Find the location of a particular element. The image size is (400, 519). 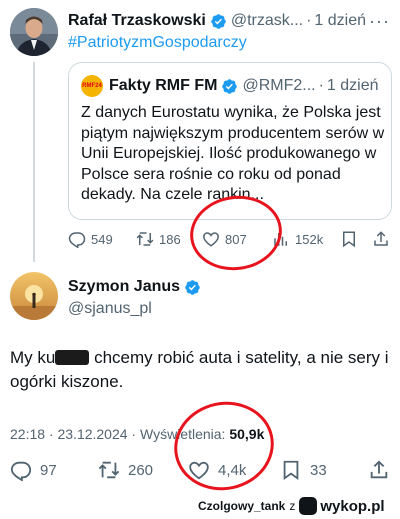

watermark-z: z is located at coordinates (292, 506).